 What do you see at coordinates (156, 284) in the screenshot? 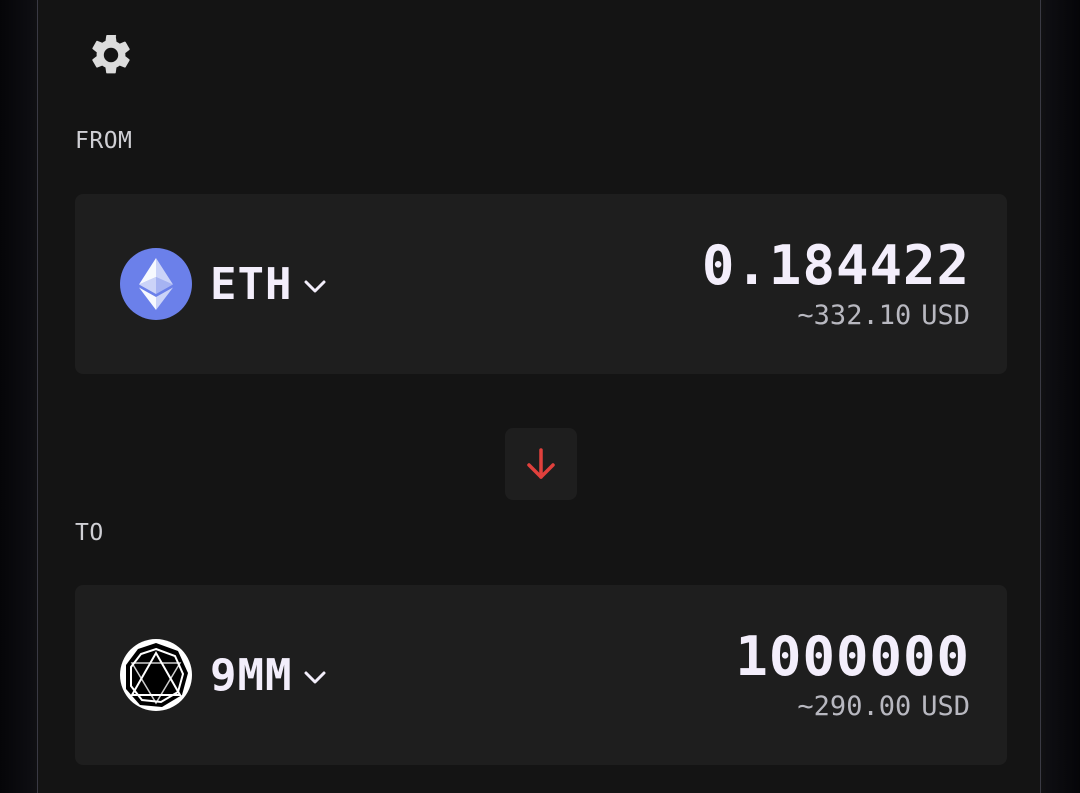
I see `ethereum-logo-icon` at bounding box center [156, 284].